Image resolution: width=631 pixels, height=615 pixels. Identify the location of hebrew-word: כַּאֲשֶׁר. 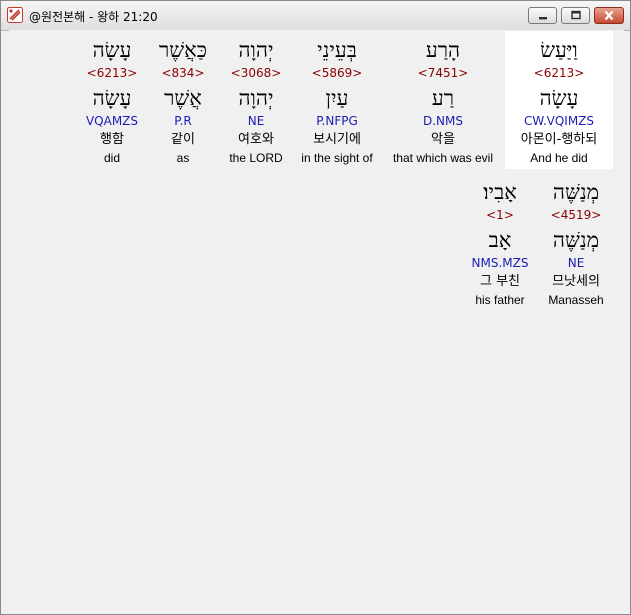
(183, 50).